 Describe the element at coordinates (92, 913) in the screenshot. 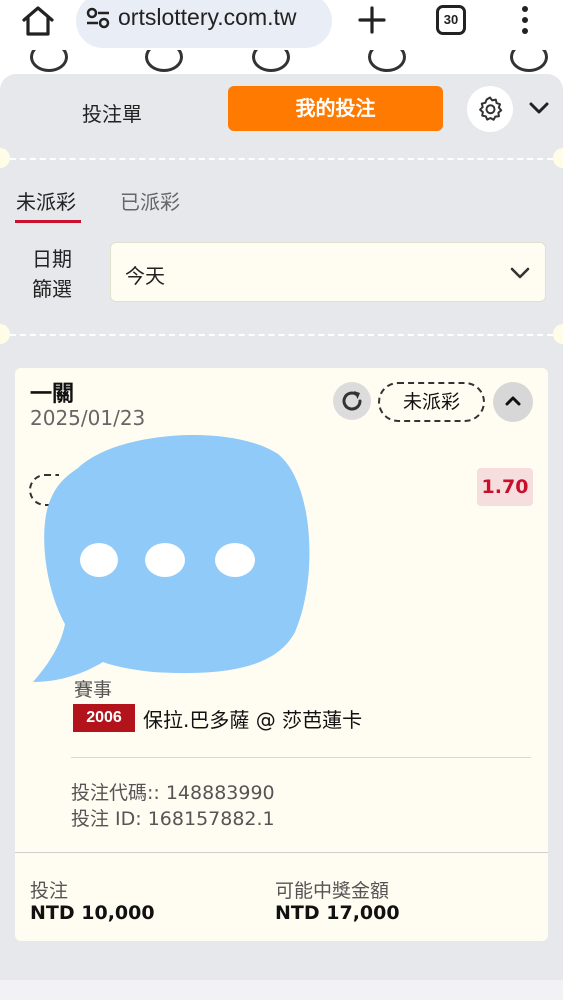

I see `stake-value: NTD 10,000` at that location.